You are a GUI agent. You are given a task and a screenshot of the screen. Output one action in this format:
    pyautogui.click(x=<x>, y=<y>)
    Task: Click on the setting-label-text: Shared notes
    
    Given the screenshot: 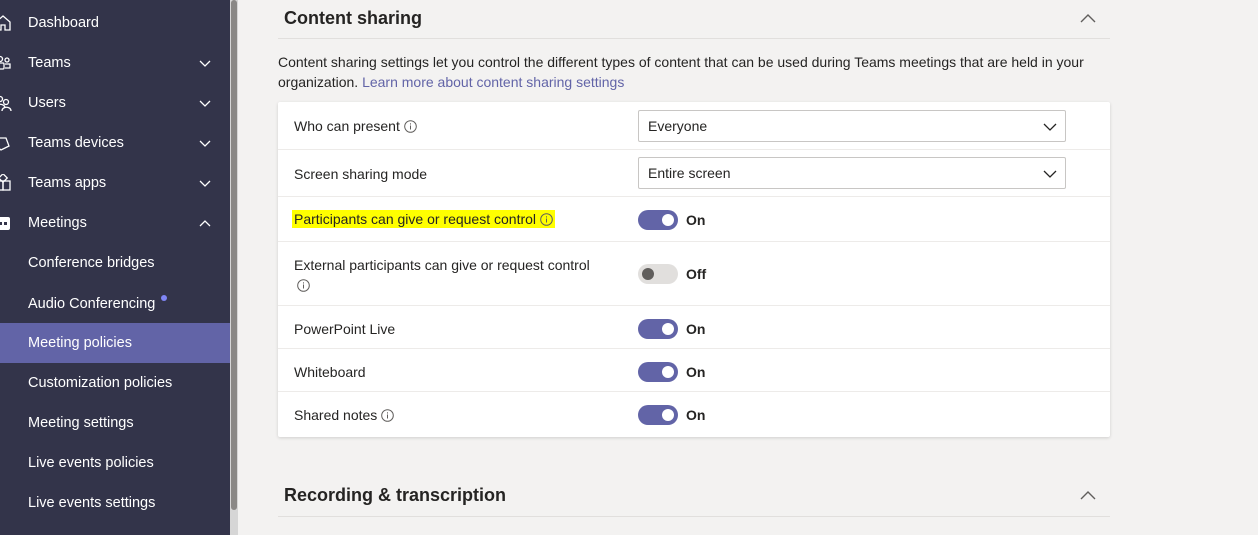 What is the action you would take?
    pyautogui.click(x=336, y=415)
    